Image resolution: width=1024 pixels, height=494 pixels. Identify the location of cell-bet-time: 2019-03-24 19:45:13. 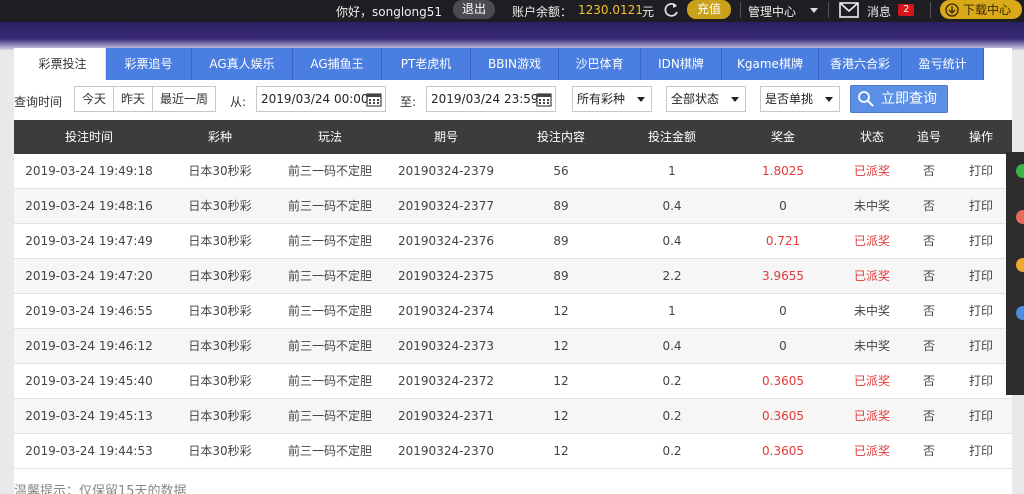
(89, 416).